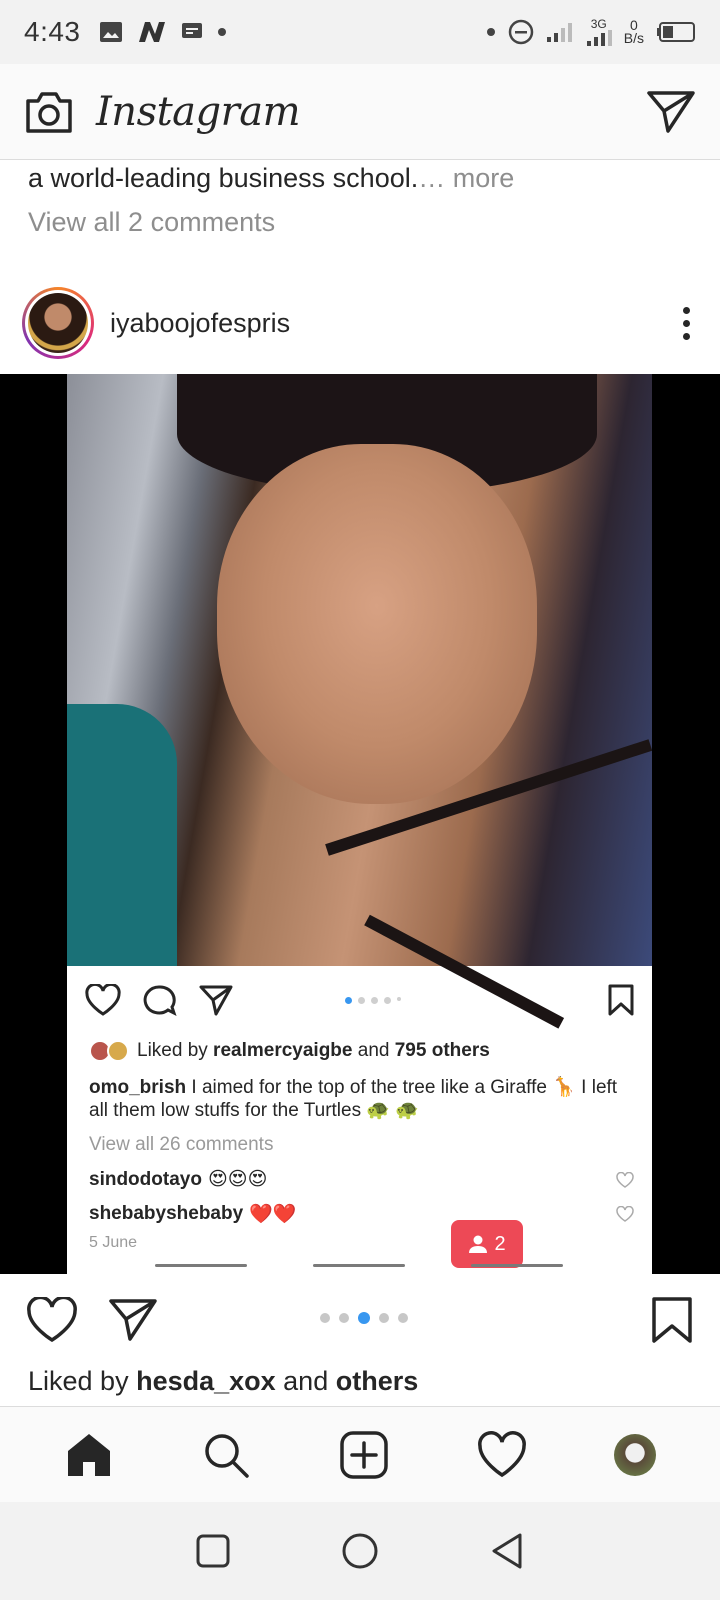  What do you see at coordinates (633, 38) in the screenshot?
I see `speed-unit: B/s` at bounding box center [633, 38].